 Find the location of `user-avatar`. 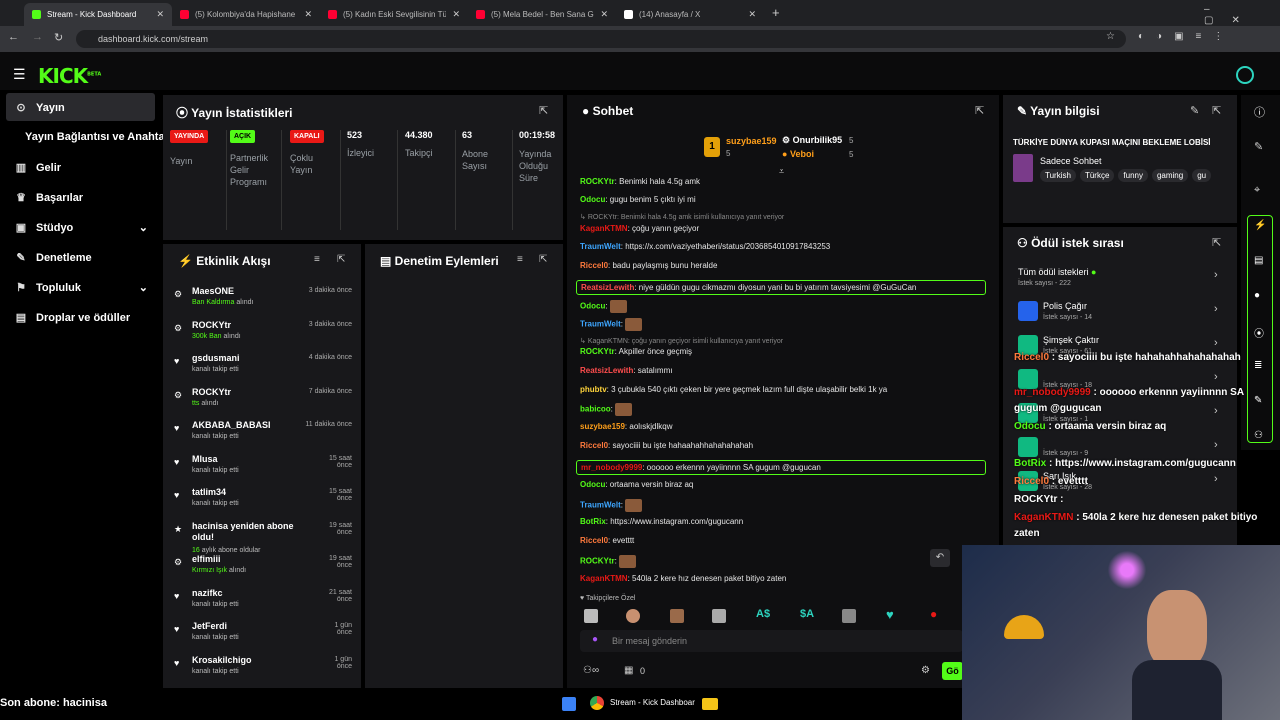

user-avatar is located at coordinates (1245, 75).